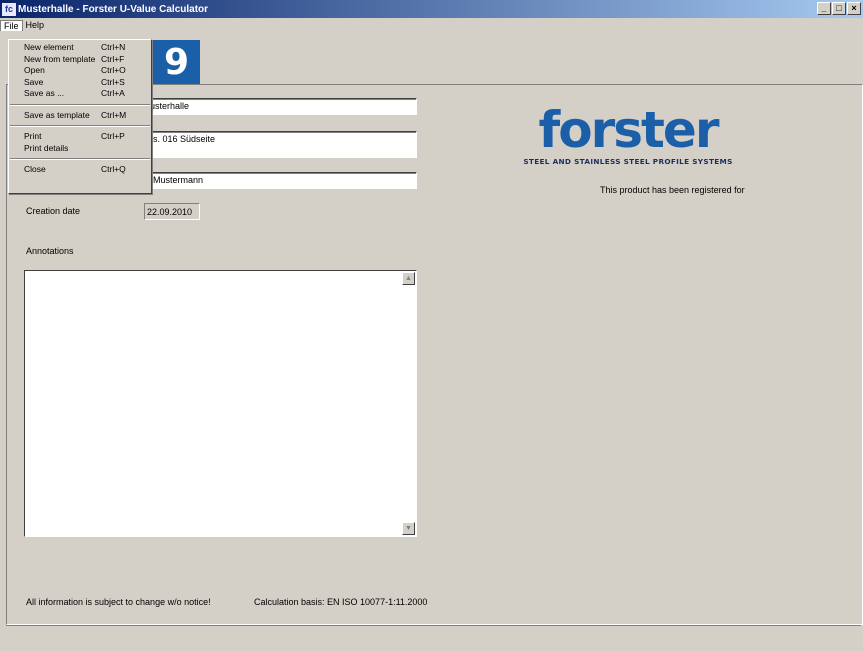 The image size is (863, 651). I want to click on menu-help: Help, so click(35, 25).